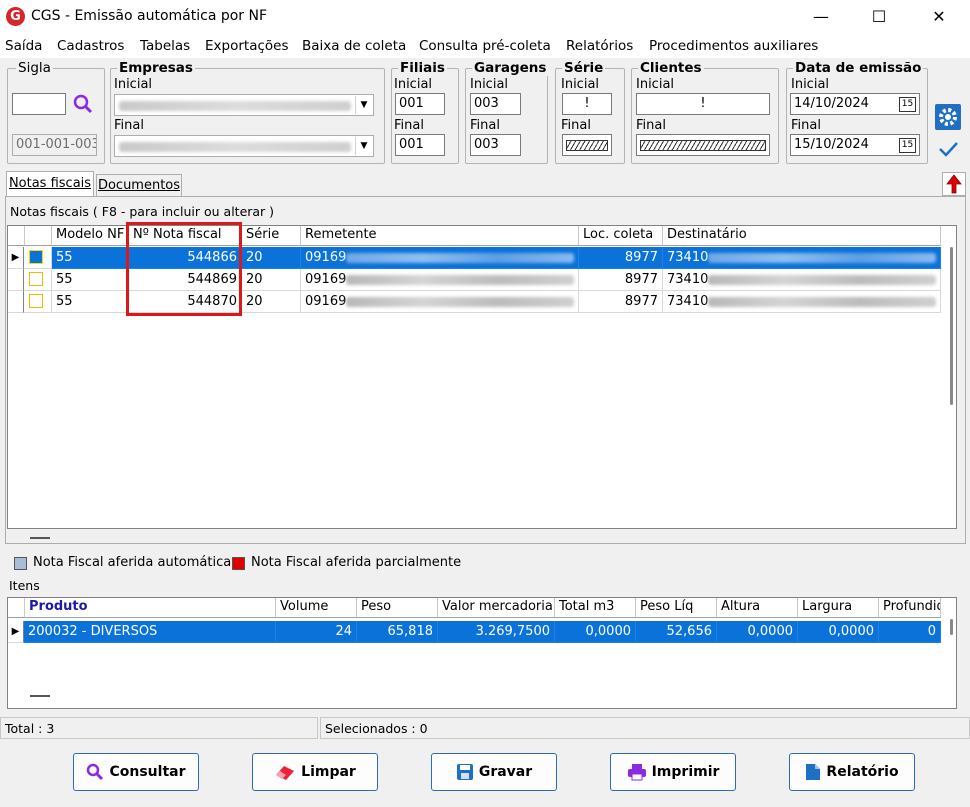 This screenshot has width=970, height=807. What do you see at coordinates (757, 632) in the screenshot?
I see `cell-altura: 0,0000` at bounding box center [757, 632].